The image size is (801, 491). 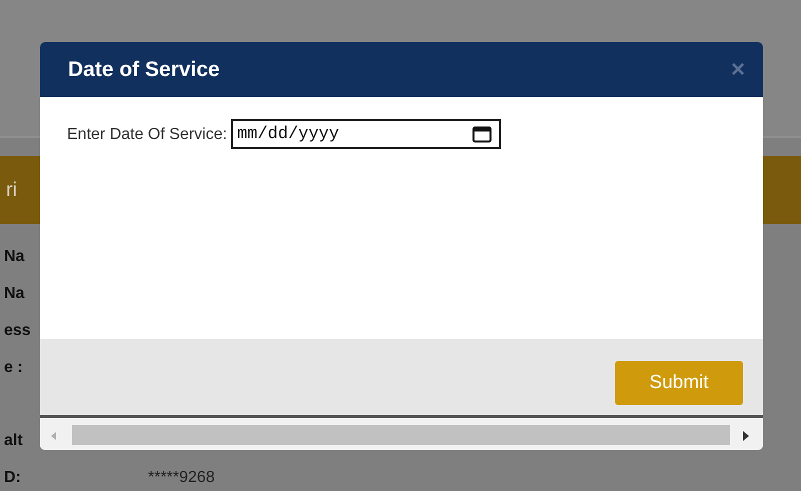 What do you see at coordinates (181, 477) in the screenshot?
I see `field-value: *****9268` at bounding box center [181, 477].